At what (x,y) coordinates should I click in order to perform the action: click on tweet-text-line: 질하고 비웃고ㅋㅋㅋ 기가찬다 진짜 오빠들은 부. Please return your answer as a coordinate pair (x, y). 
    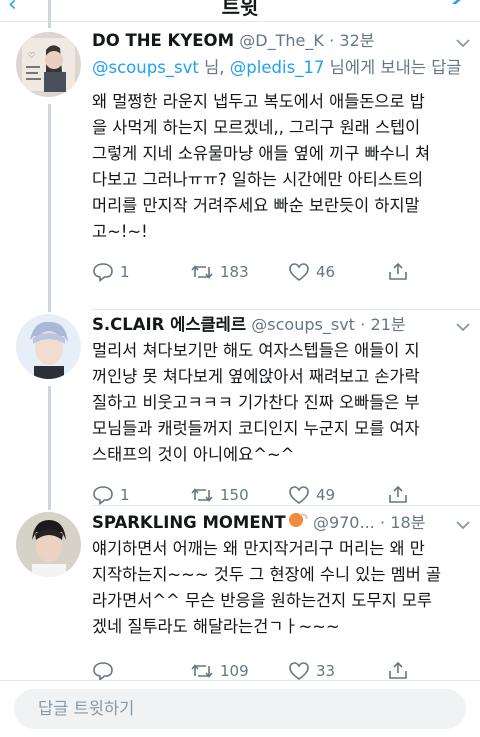
    Looking at the image, I should click on (256, 402).